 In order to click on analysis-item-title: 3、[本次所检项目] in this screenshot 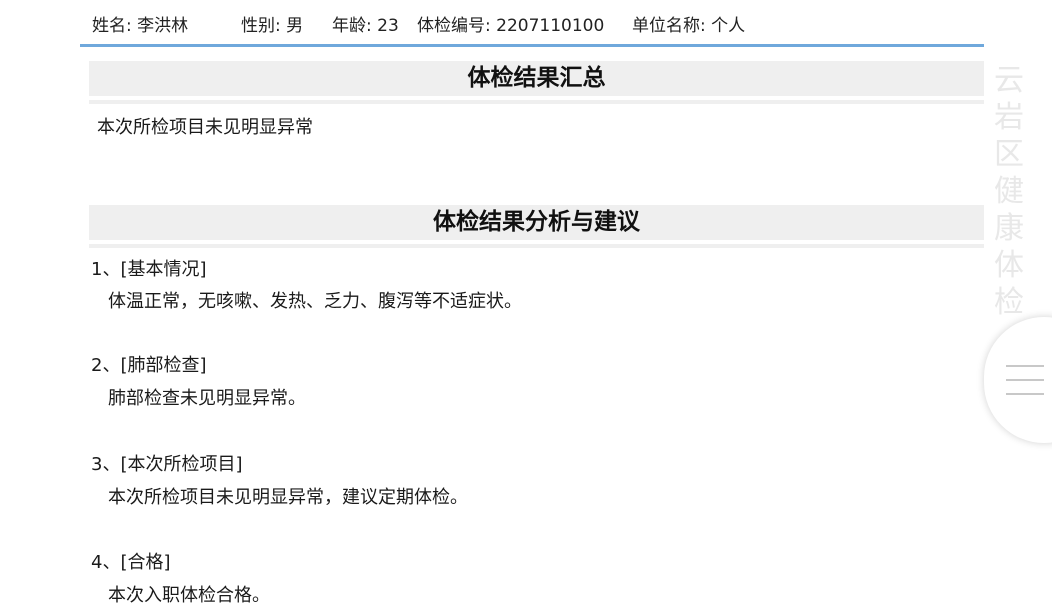, I will do `click(167, 464)`.